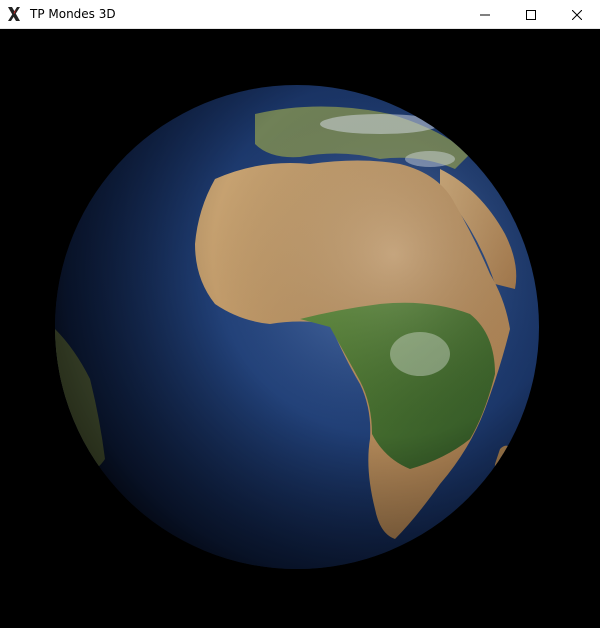 Image resolution: width=600 pixels, height=628 pixels. I want to click on window-controls, so click(531, 14).